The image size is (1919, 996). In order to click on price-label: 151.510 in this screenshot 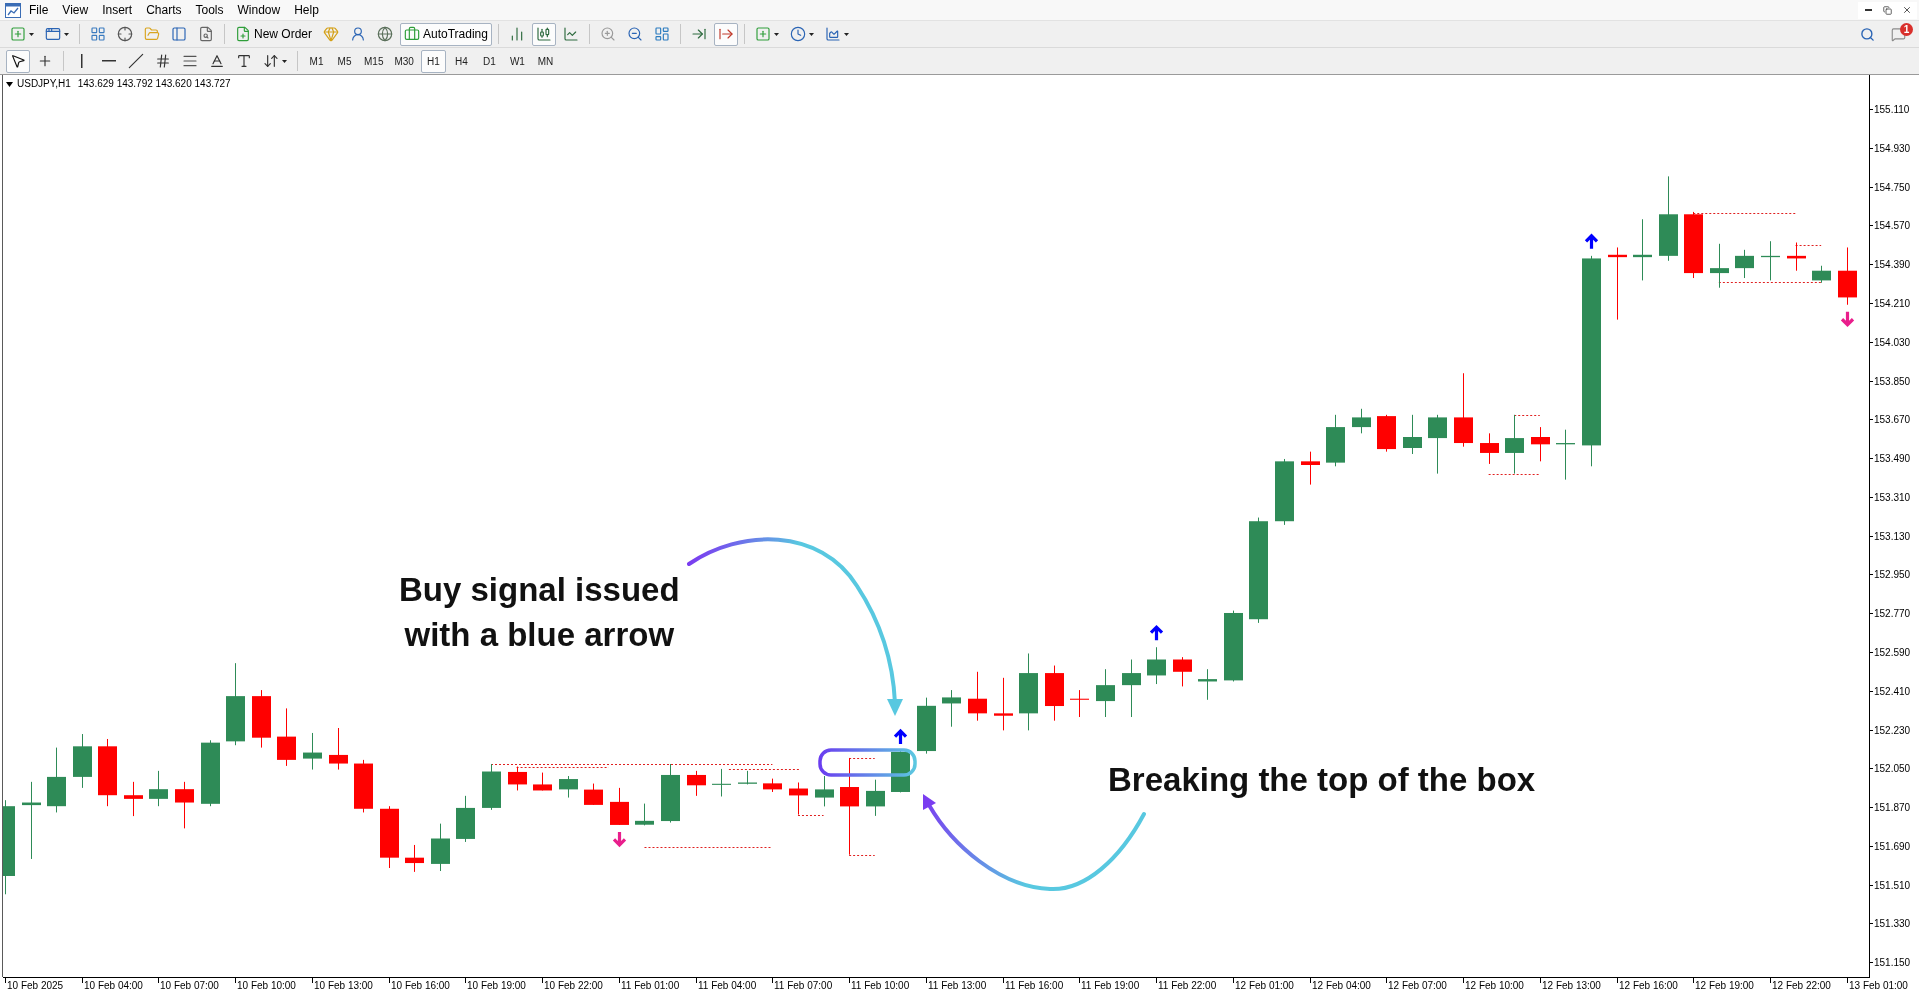, I will do `click(1892, 885)`.